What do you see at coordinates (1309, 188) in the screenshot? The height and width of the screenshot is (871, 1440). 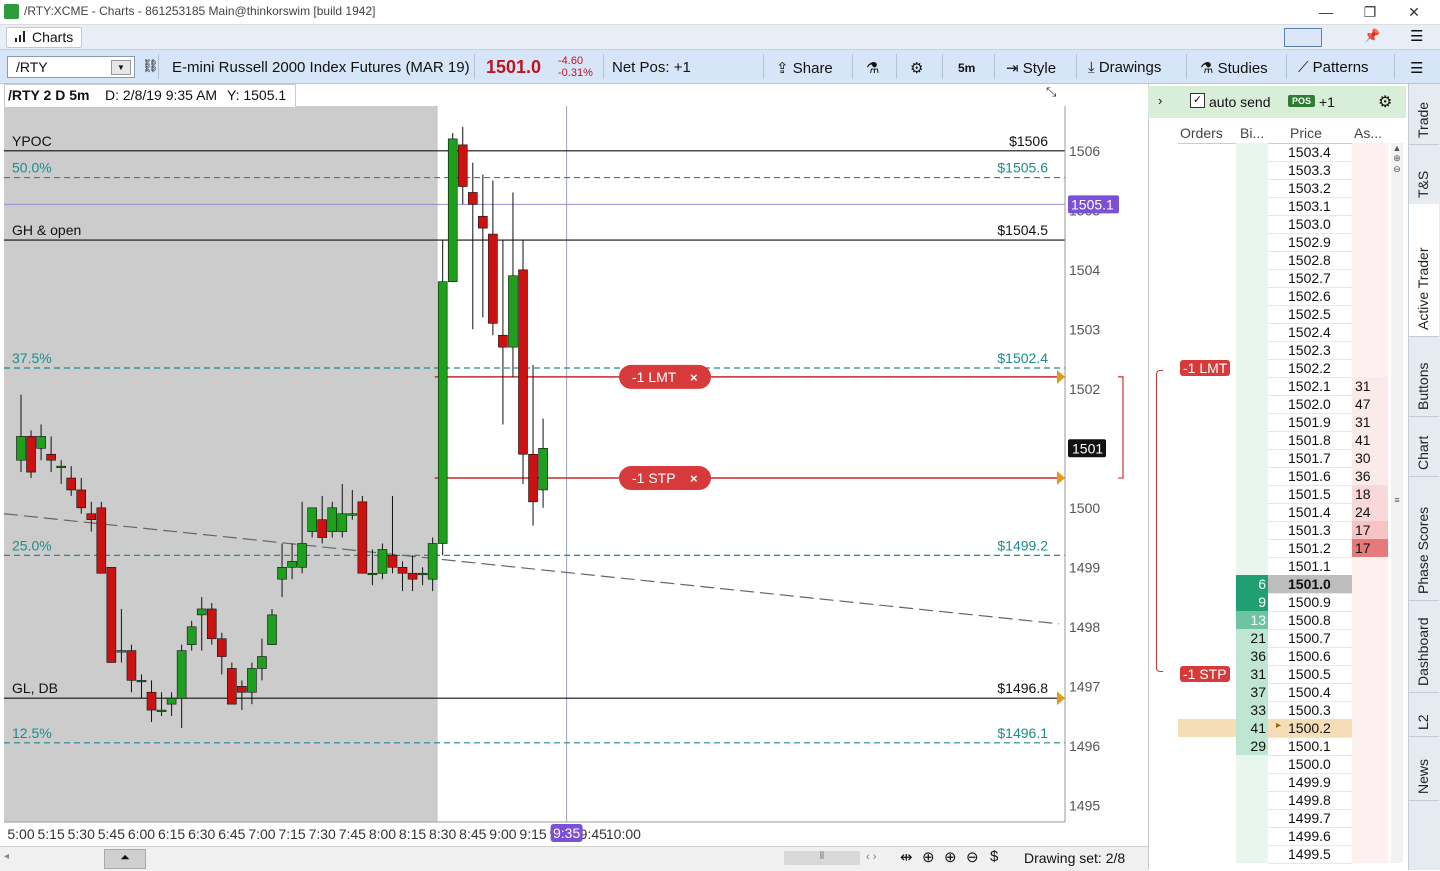 I see `ladder-price: 1503.2` at bounding box center [1309, 188].